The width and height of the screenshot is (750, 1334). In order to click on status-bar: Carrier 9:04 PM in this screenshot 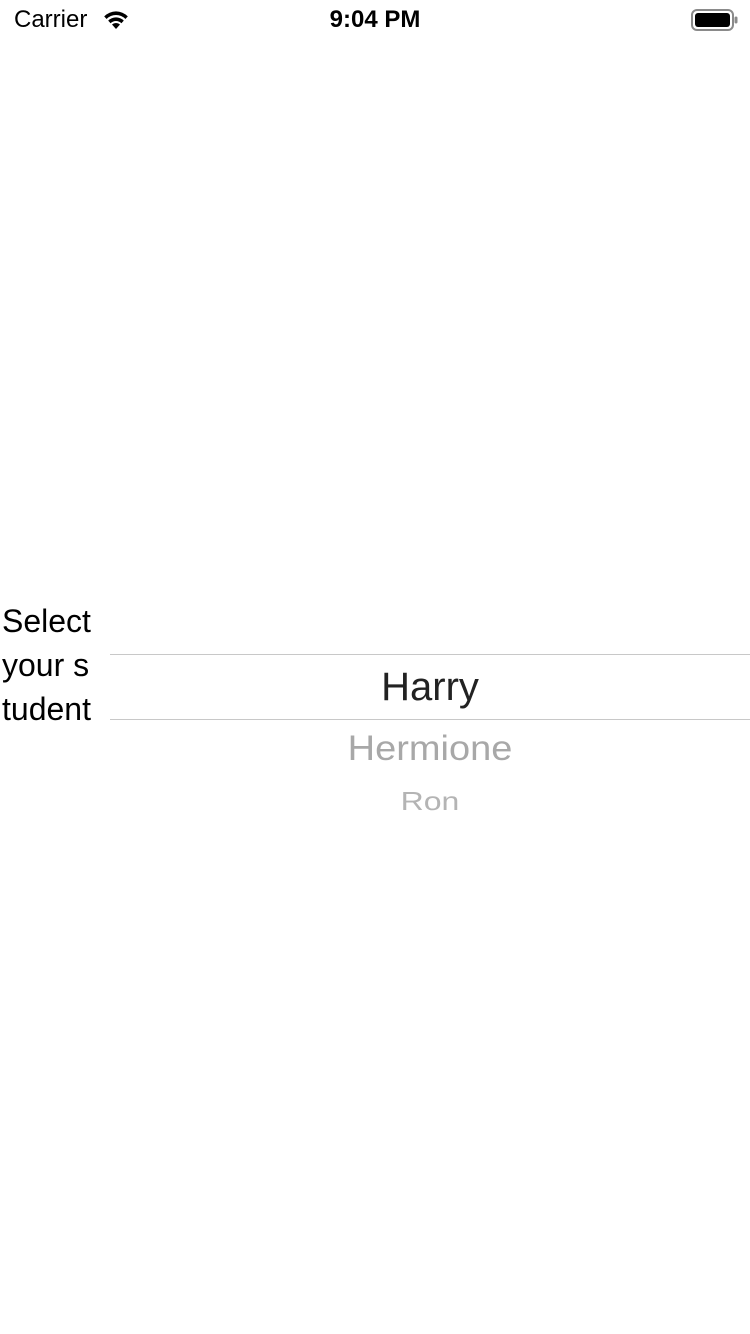, I will do `click(375, 20)`.